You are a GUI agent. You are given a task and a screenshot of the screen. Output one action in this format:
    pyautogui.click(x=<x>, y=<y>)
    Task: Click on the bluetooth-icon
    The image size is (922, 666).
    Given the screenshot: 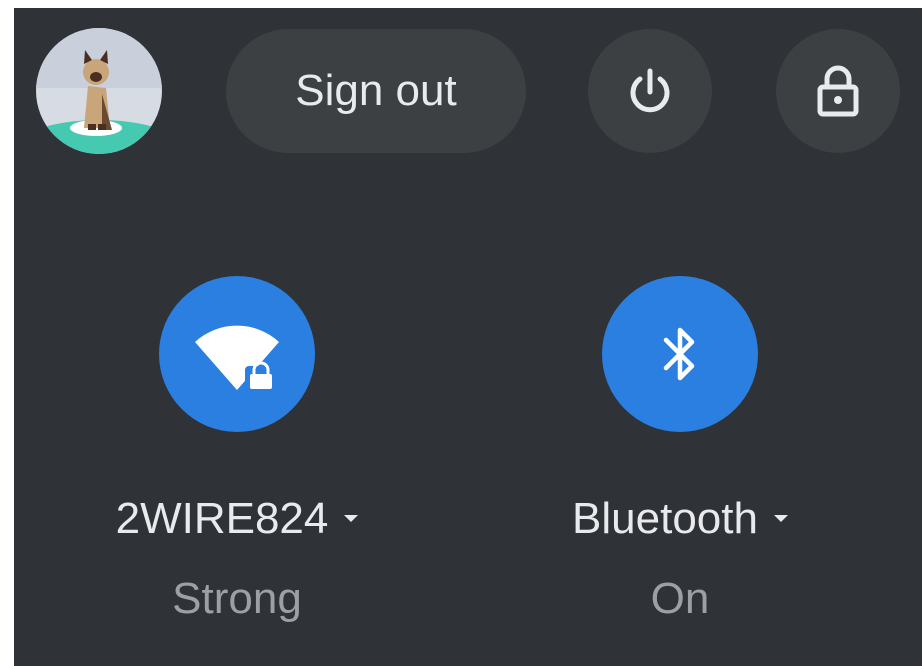 What is the action you would take?
    pyautogui.click(x=679, y=354)
    